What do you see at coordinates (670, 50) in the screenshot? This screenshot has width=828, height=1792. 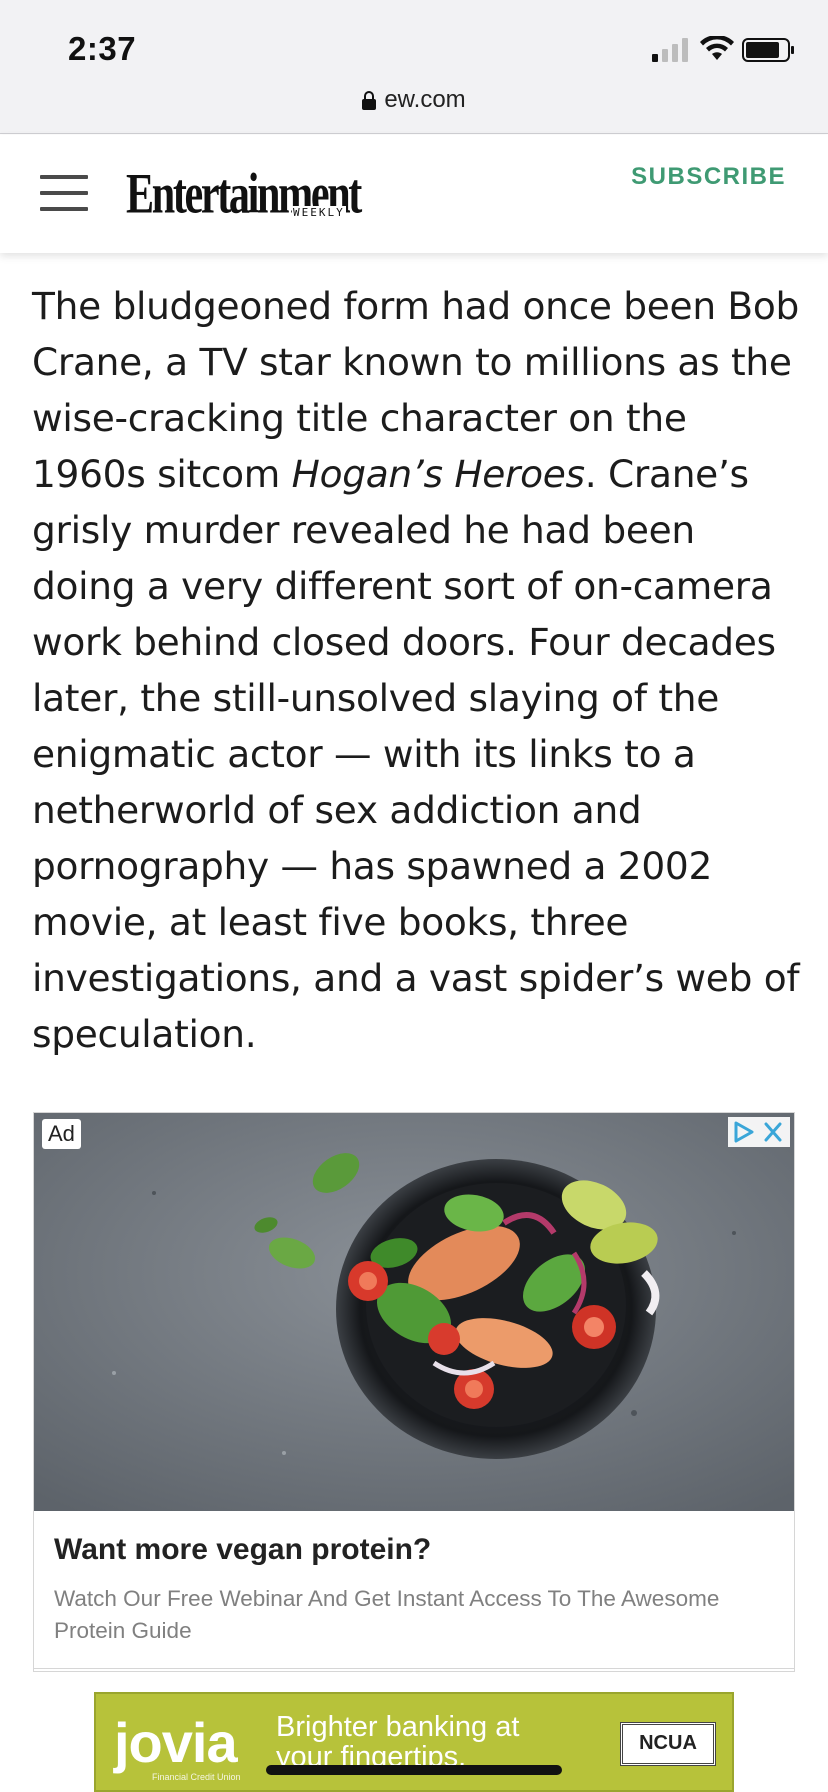 I see `cellular-signal-icon` at bounding box center [670, 50].